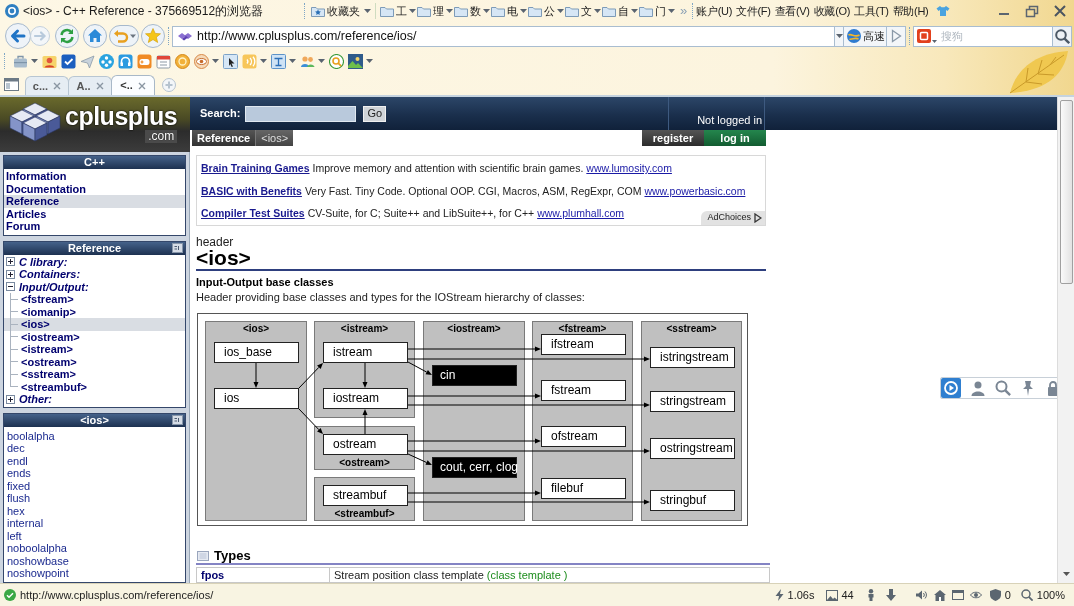  What do you see at coordinates (1066, 574) in the screenshot?
I see `down-triangle-icon` at bounding box center [1066, 574].